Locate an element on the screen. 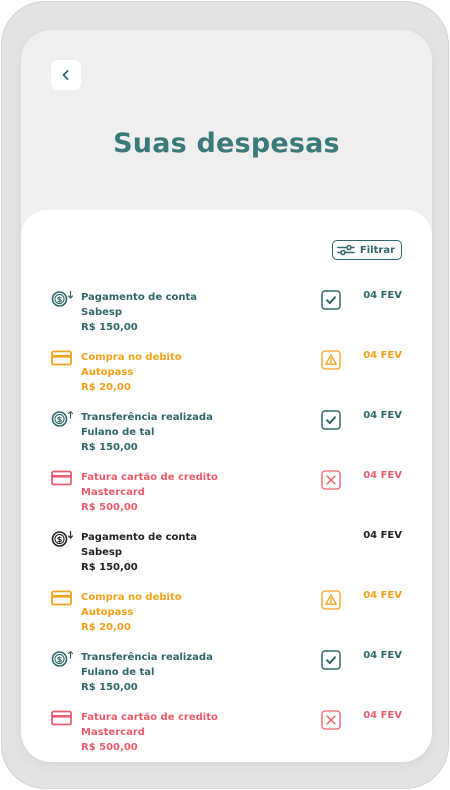 The image size is (450, 790). filter-button: Filtrar is located at coordinates (366, 250).